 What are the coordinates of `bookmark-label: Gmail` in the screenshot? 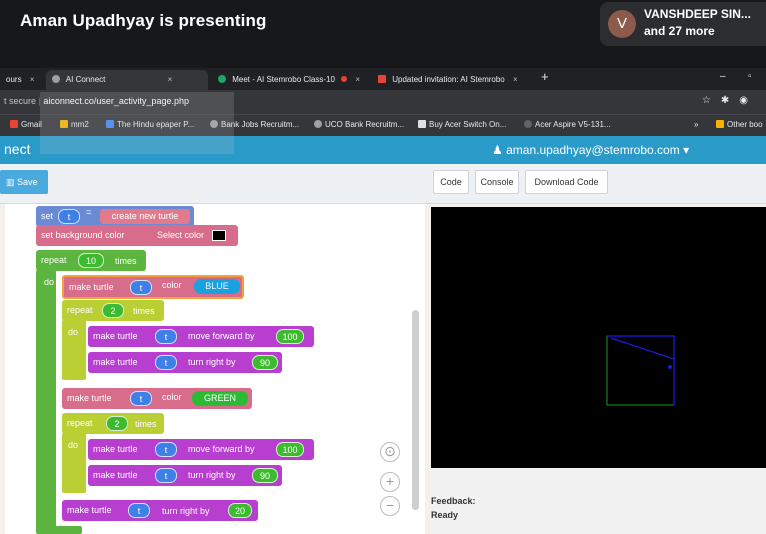 It's located at (31, 124).